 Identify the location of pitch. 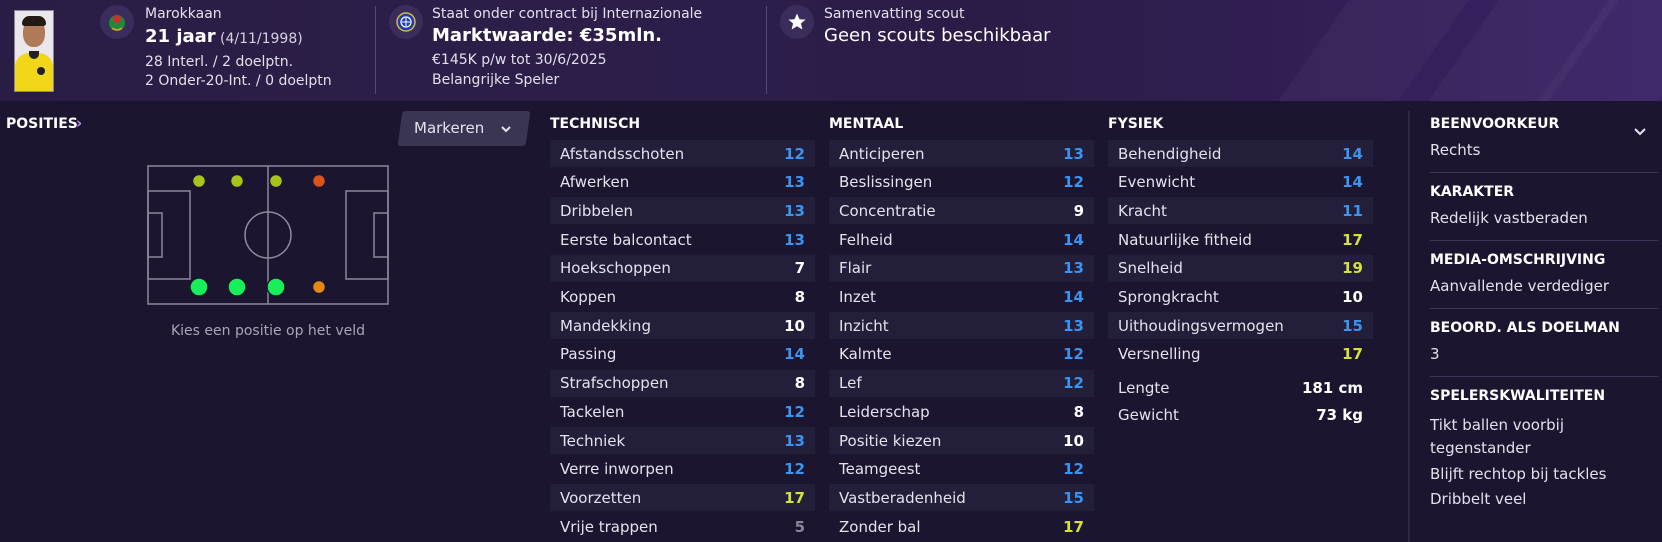
(268, 235).